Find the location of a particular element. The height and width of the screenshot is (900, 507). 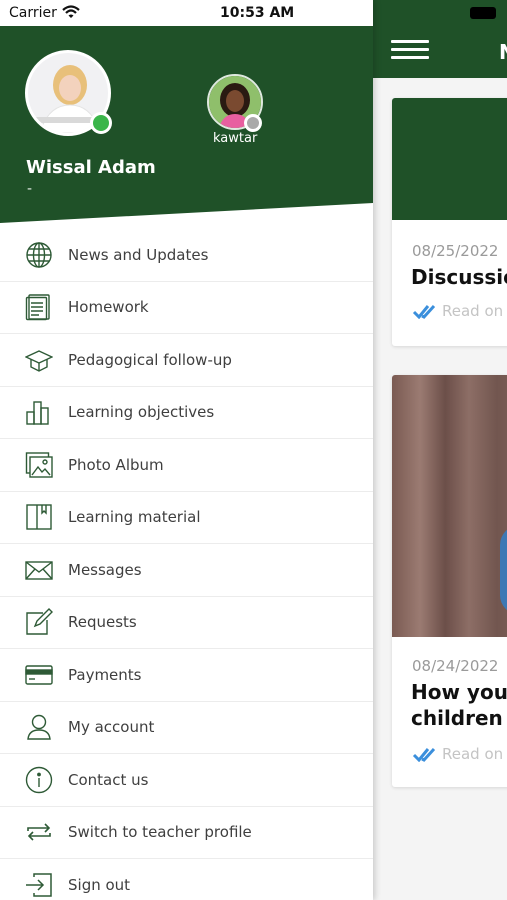

switch-icon is located at coordinates (39, 832).